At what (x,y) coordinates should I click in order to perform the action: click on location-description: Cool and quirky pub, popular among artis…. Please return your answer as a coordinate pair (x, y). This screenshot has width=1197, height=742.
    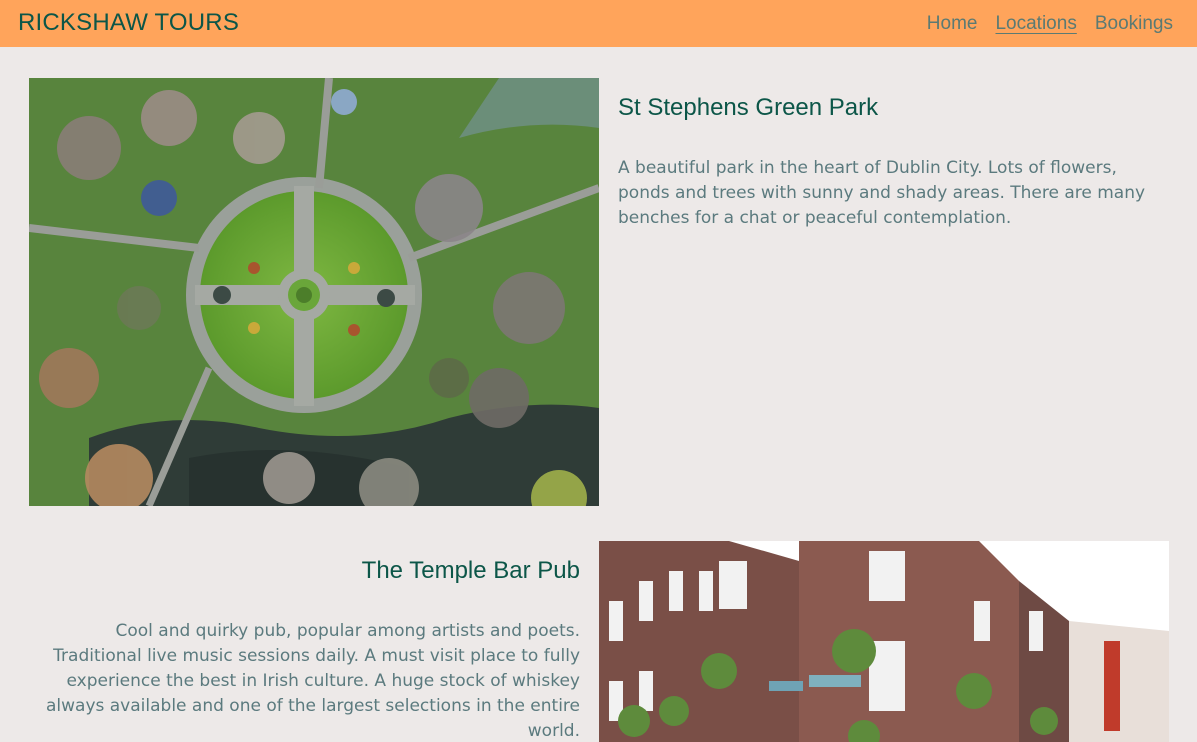
    Looking at the image, I should click on (312, 681).